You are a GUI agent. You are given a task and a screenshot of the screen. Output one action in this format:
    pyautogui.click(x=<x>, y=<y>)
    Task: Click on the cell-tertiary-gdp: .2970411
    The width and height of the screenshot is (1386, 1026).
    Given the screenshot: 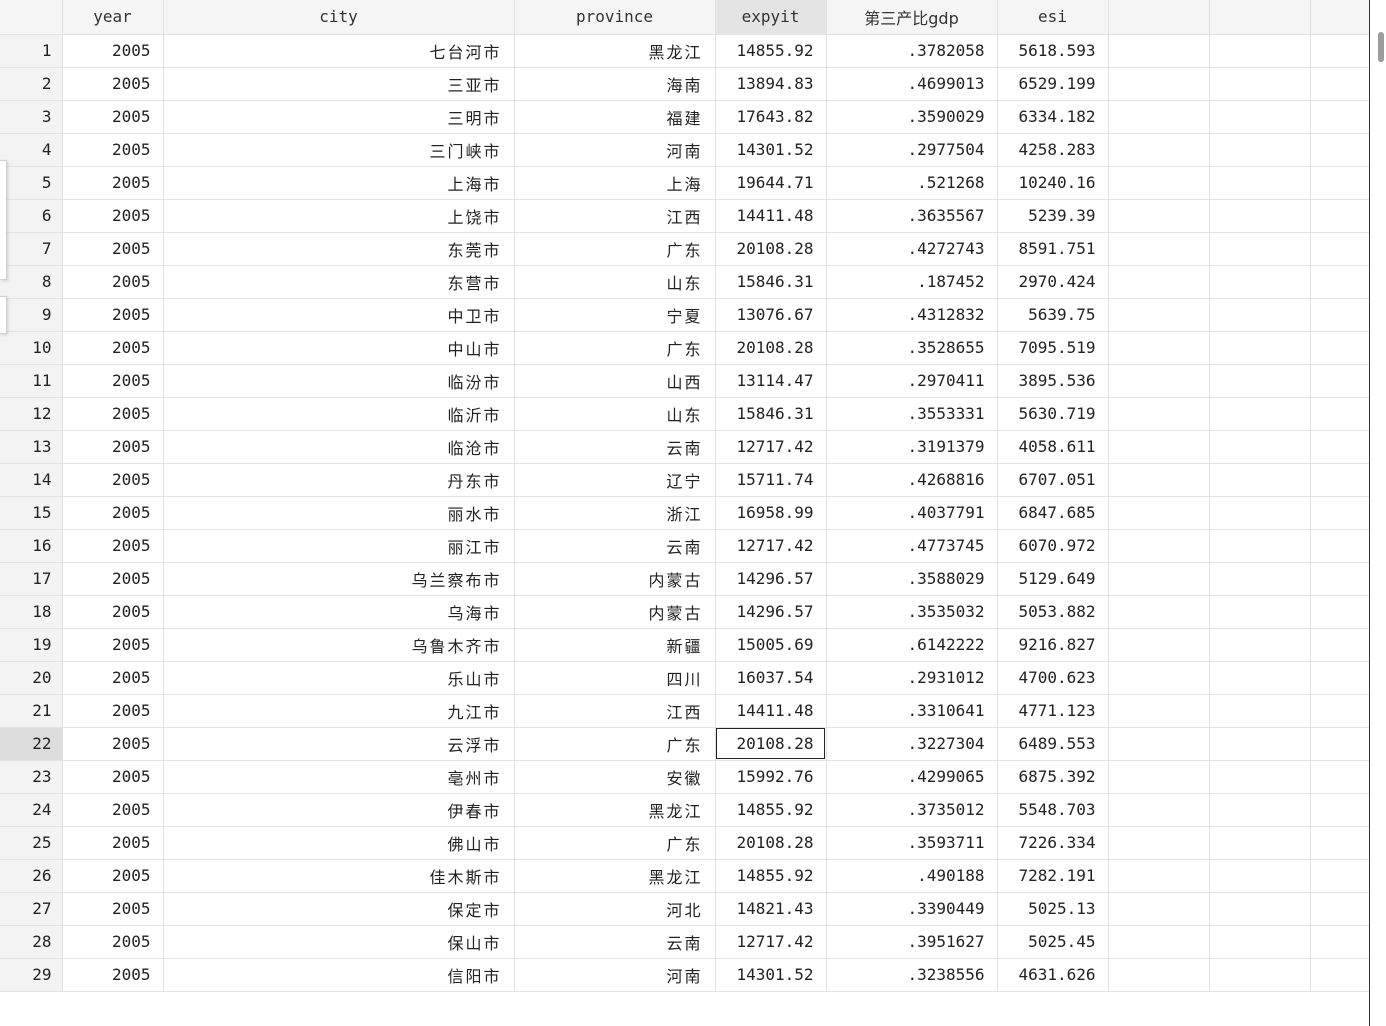 What is the action you would take?
    pyautogui.click(x=912, y=381)
    